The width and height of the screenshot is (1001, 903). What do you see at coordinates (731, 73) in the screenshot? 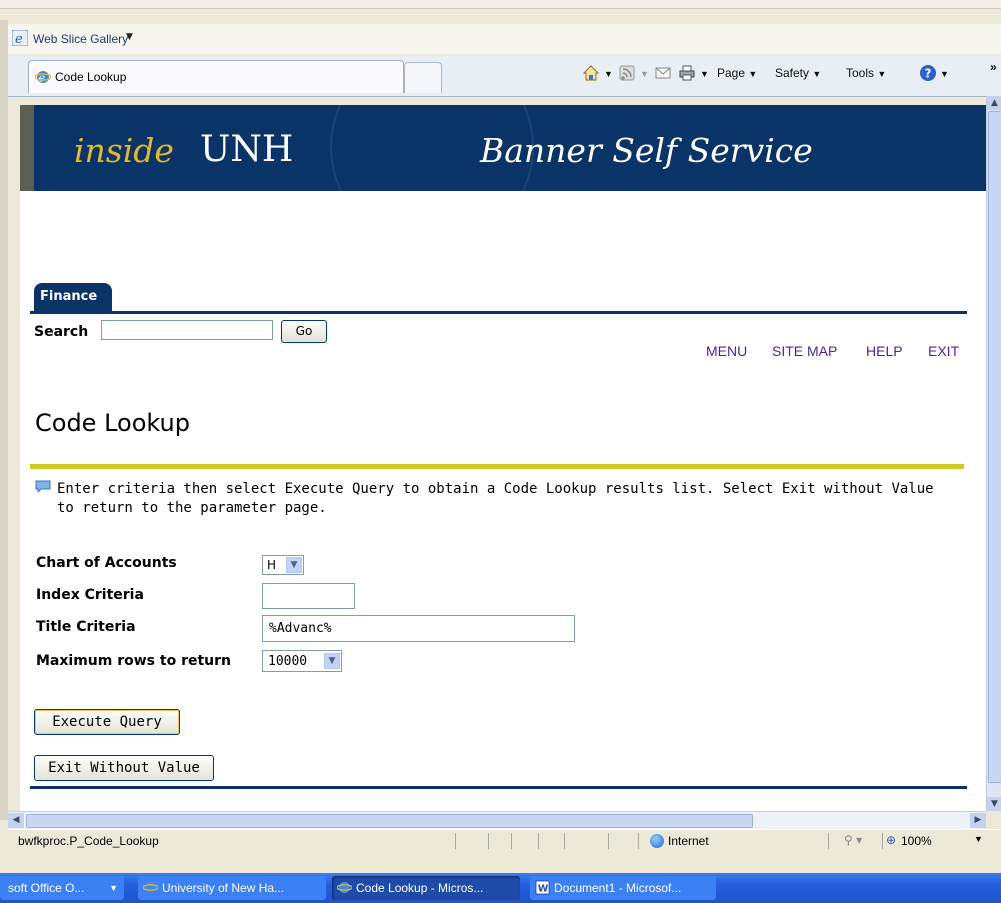
I see `page-menu-label: Page` at bounding box center [731, 73].